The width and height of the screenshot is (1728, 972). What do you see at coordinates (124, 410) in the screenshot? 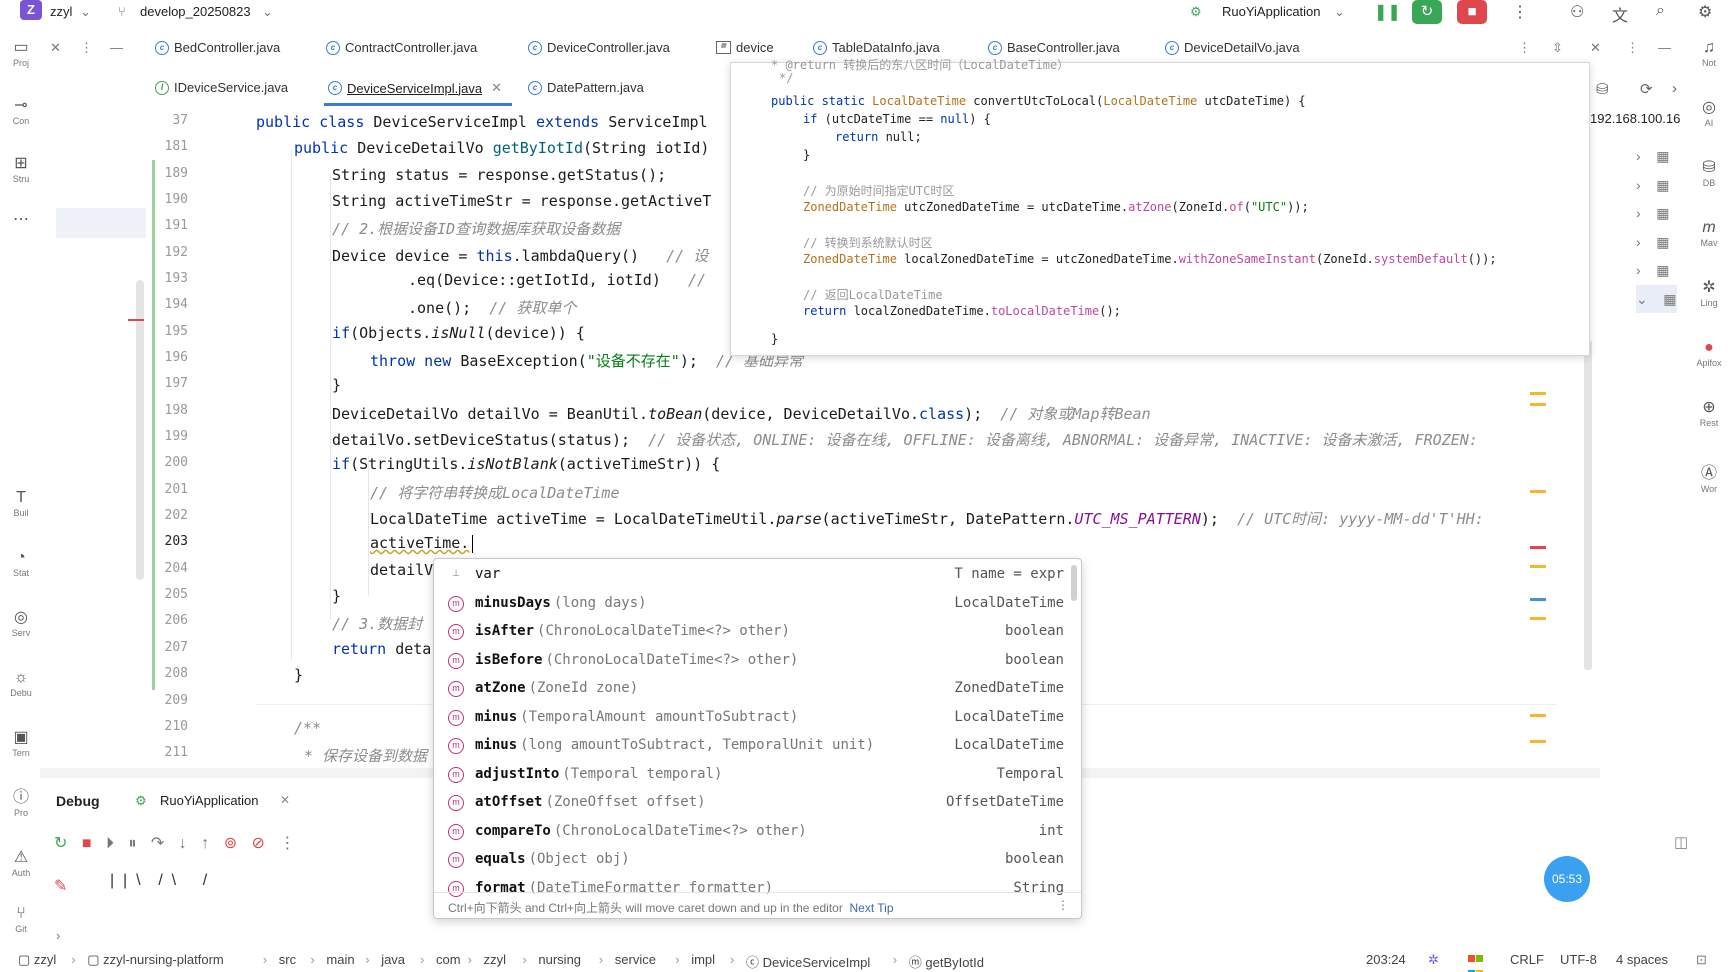
I see `line-number: 198` at bounding box center [124, 410].